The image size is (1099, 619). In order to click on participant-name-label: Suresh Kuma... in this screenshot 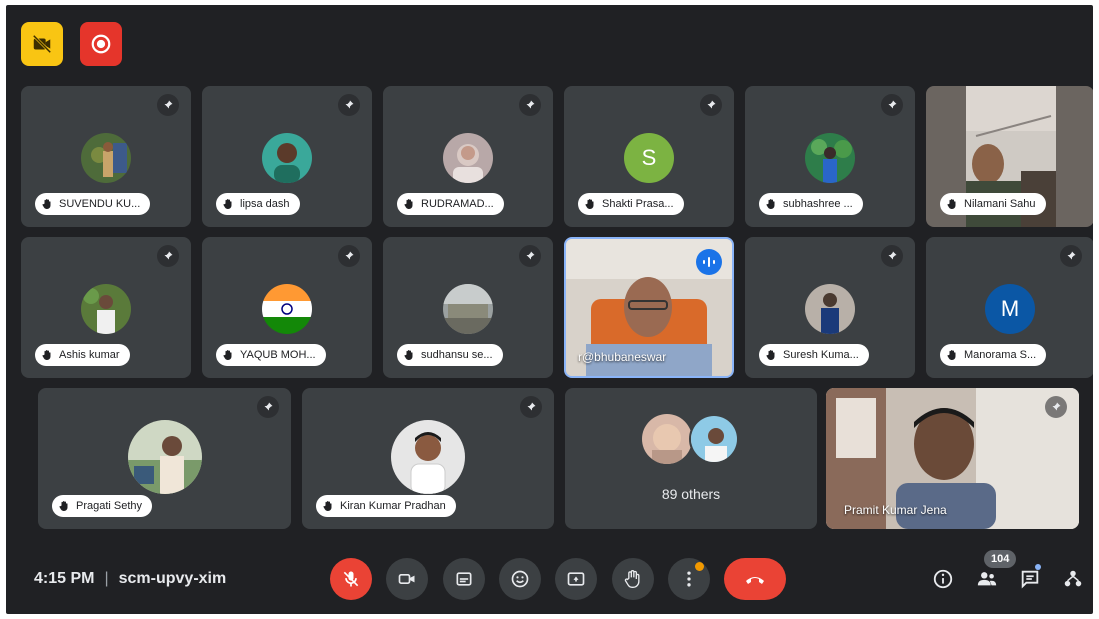, I will do `click(821, 355)`.